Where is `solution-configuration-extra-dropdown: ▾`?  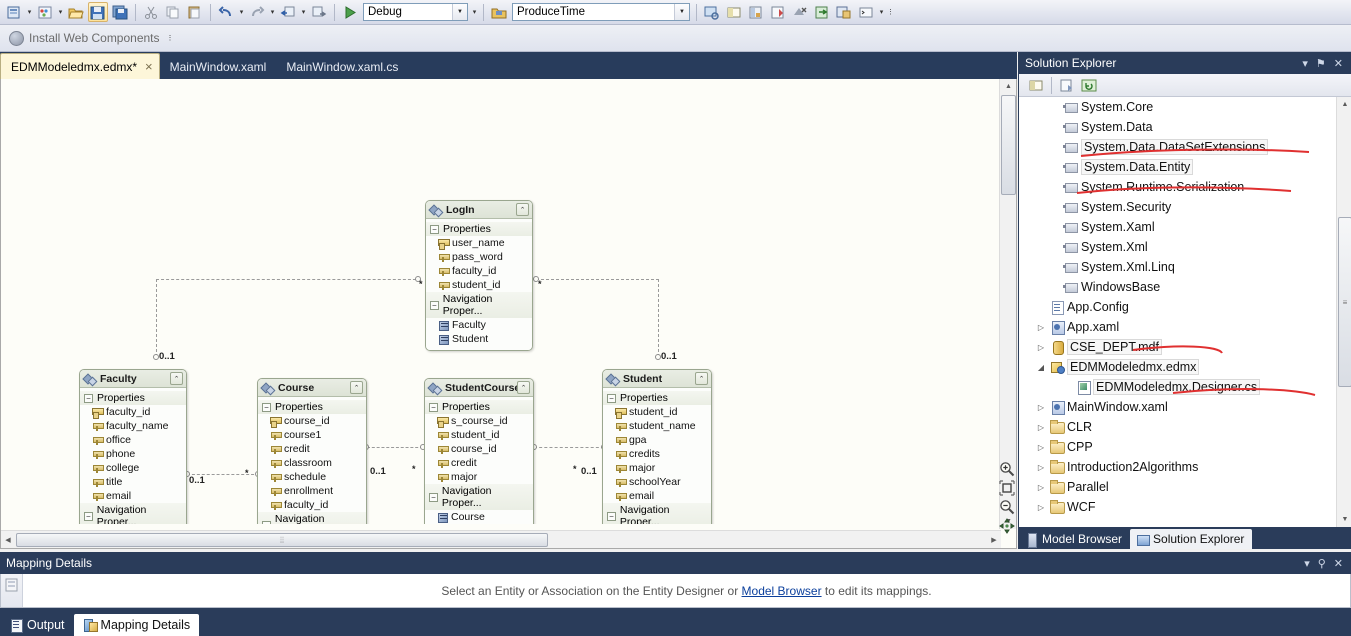 solution-configuration-extra-dropdown: ▾ is located at coordinates (474, 12).